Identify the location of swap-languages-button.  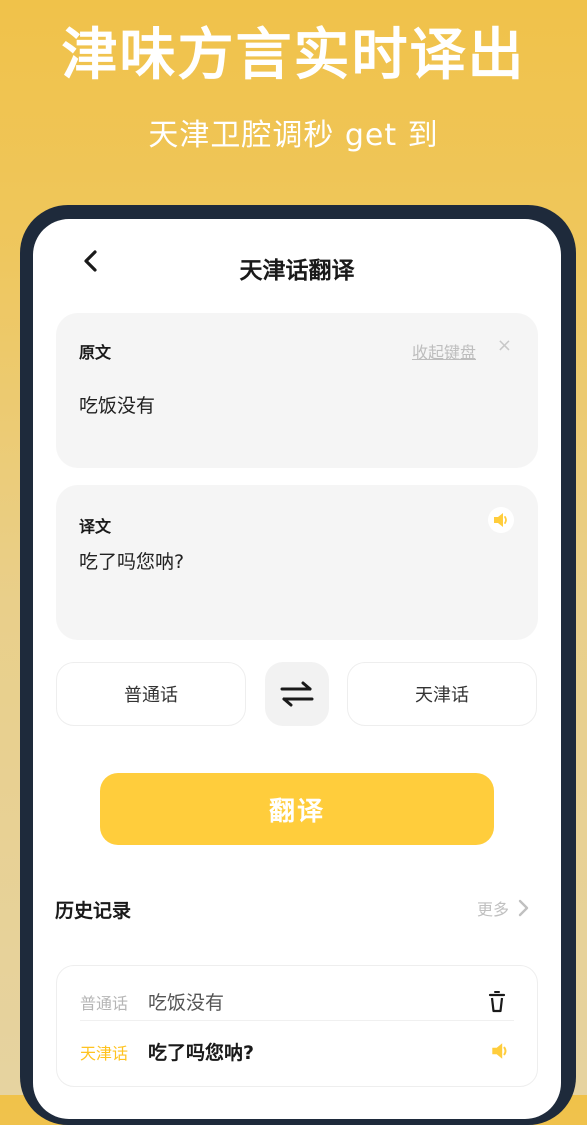
(297, 694).